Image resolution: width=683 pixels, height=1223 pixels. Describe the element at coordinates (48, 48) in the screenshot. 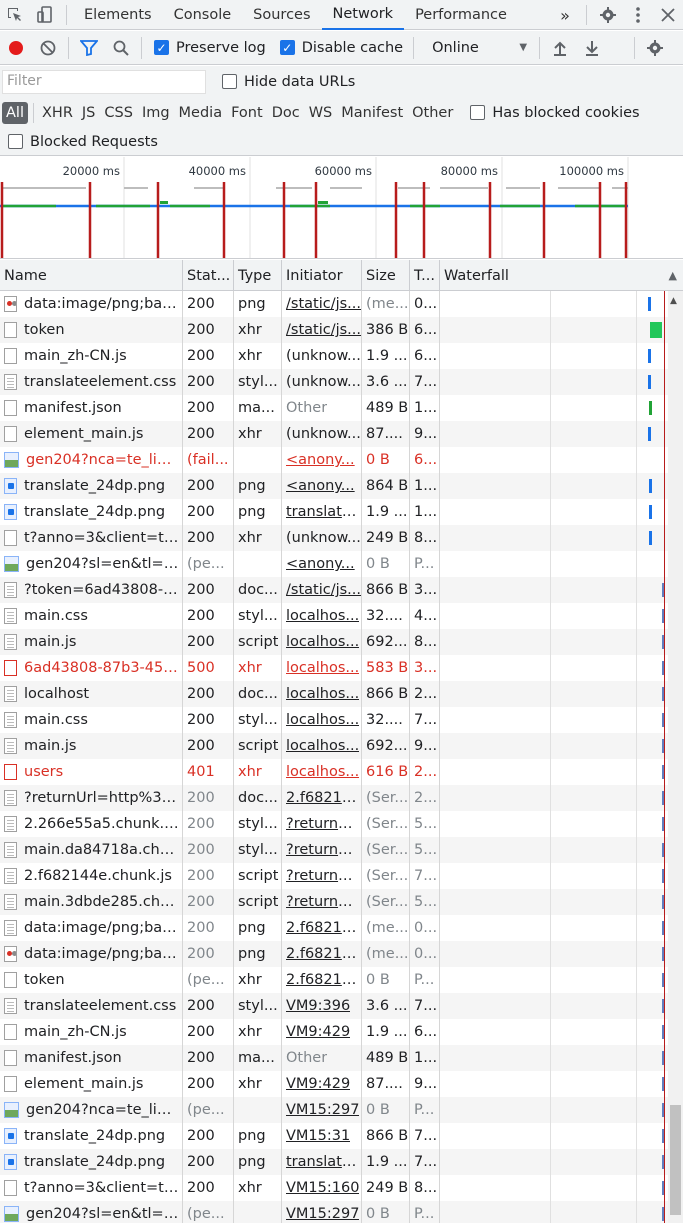

I see `clear-icon` at that location.